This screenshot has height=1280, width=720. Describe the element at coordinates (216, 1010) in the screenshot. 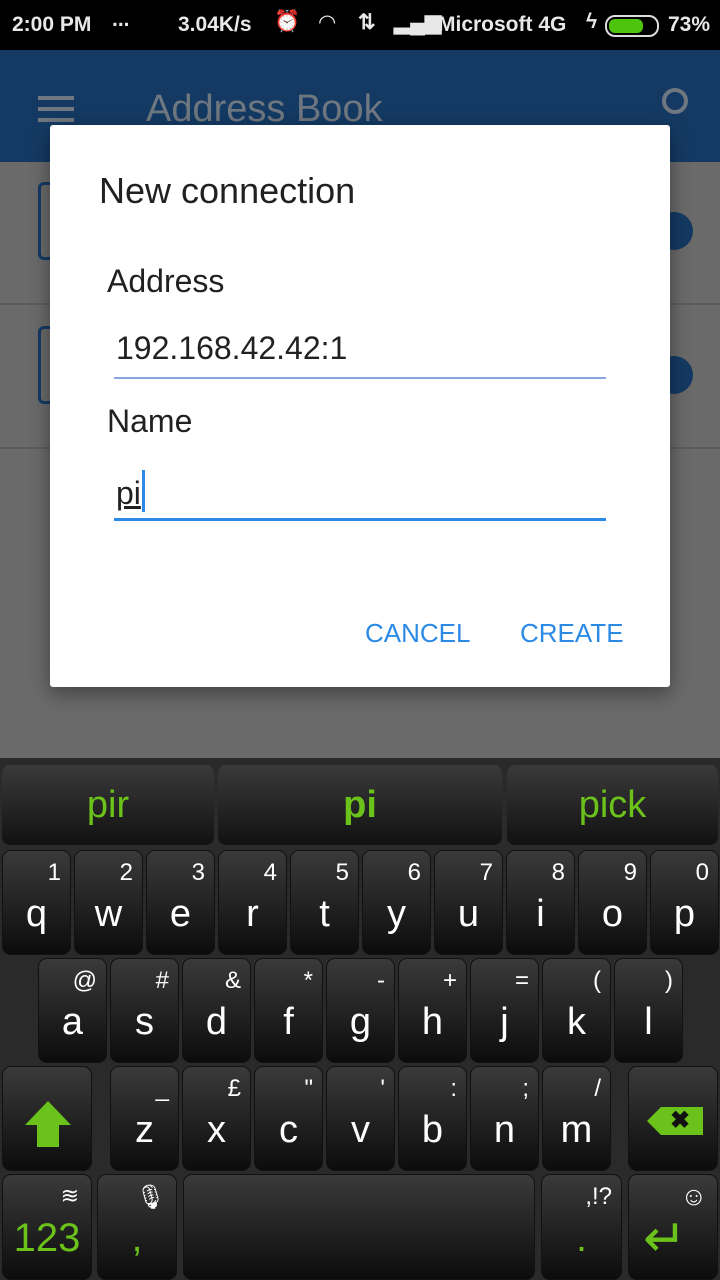

I see `key-d: d &` at that location.